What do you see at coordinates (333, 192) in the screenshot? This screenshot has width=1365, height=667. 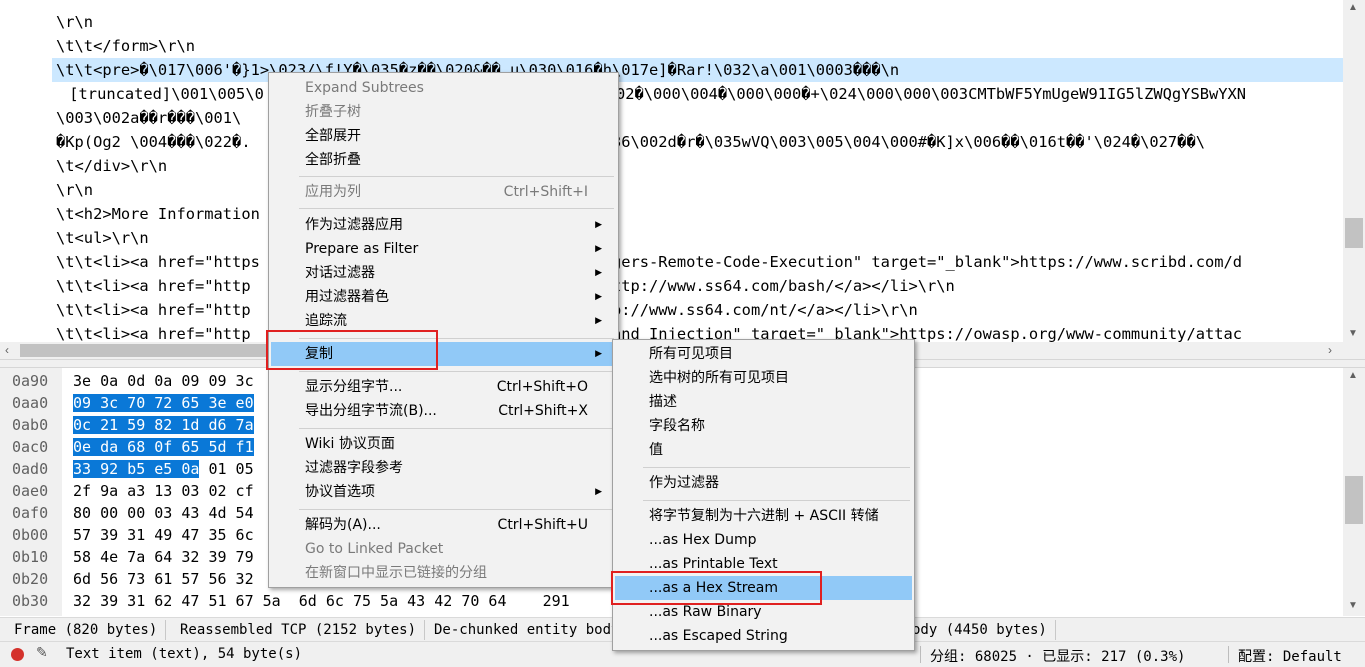 I see `menu-item-label: 应用为列` at bounding box center [333, 192].